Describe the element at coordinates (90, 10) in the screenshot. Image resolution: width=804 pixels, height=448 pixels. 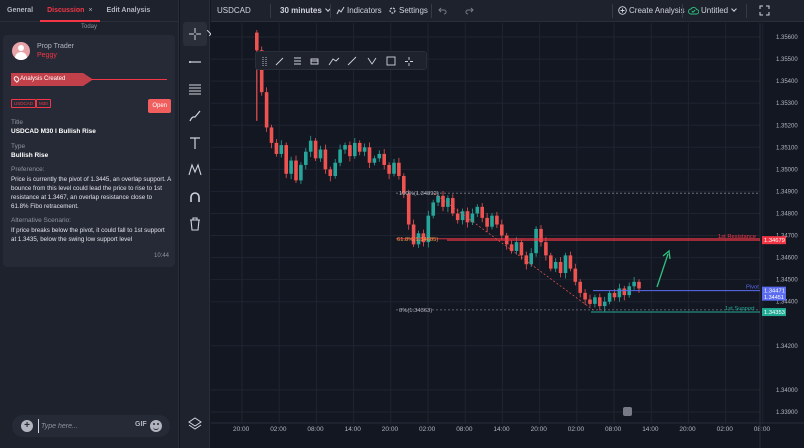
I see `close-icon: ×` at that location.